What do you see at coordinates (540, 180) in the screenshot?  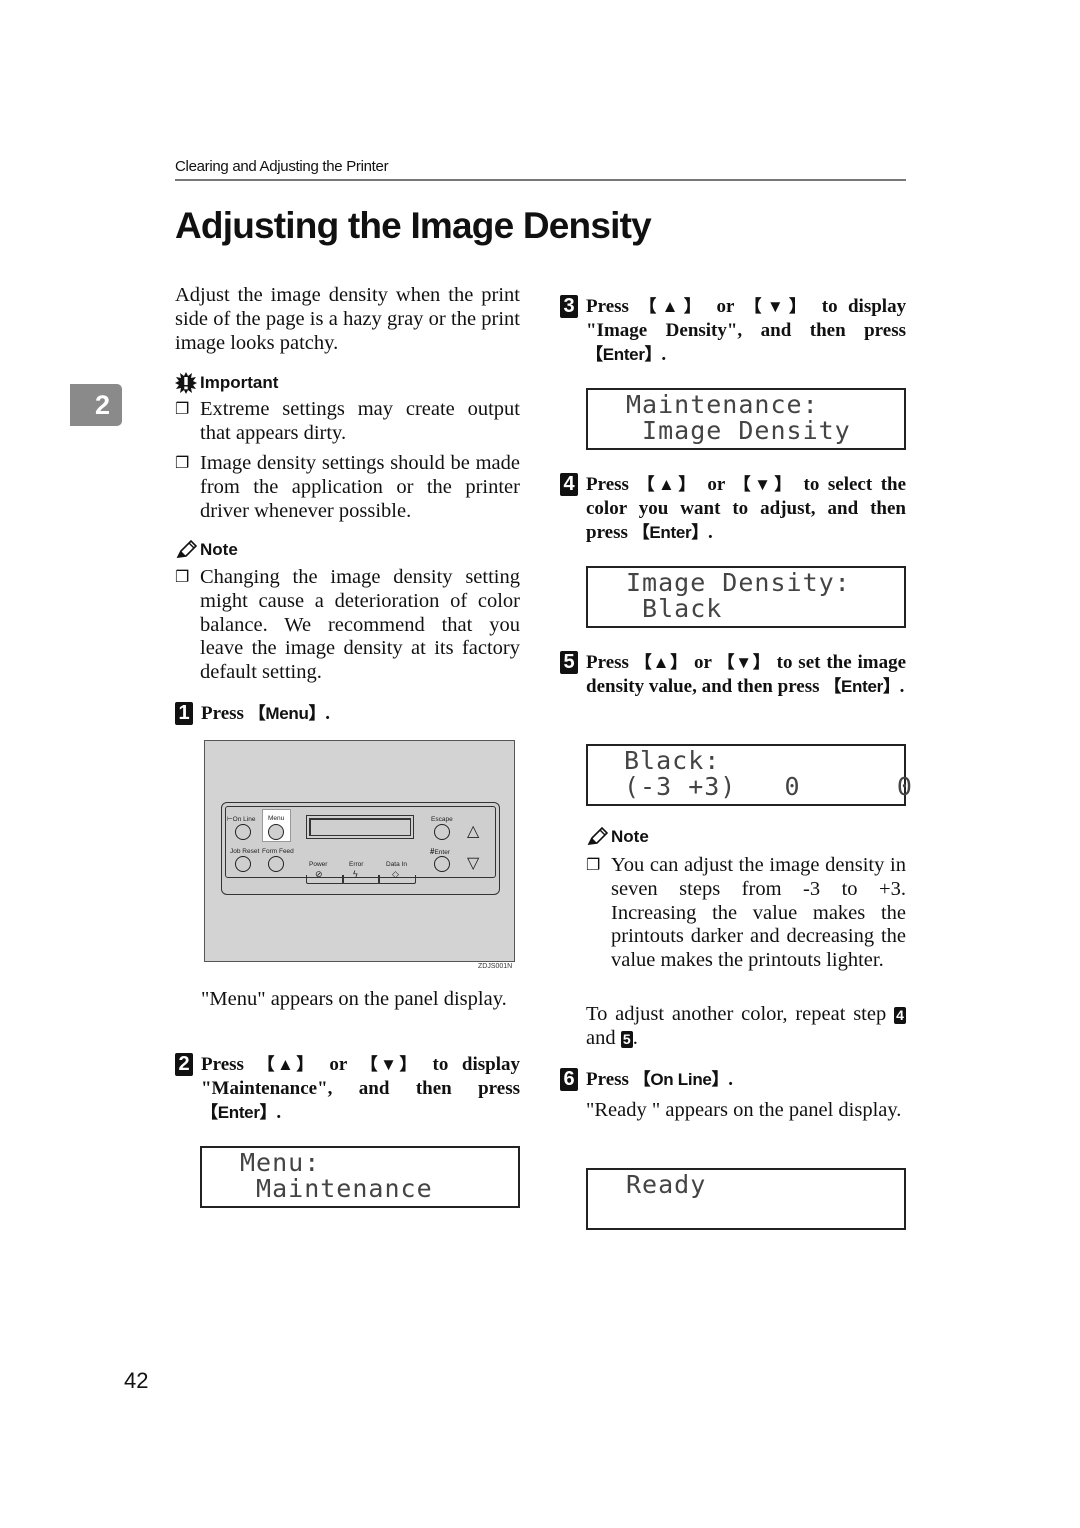 I see `header-rule` at bounding box center [540, 180].